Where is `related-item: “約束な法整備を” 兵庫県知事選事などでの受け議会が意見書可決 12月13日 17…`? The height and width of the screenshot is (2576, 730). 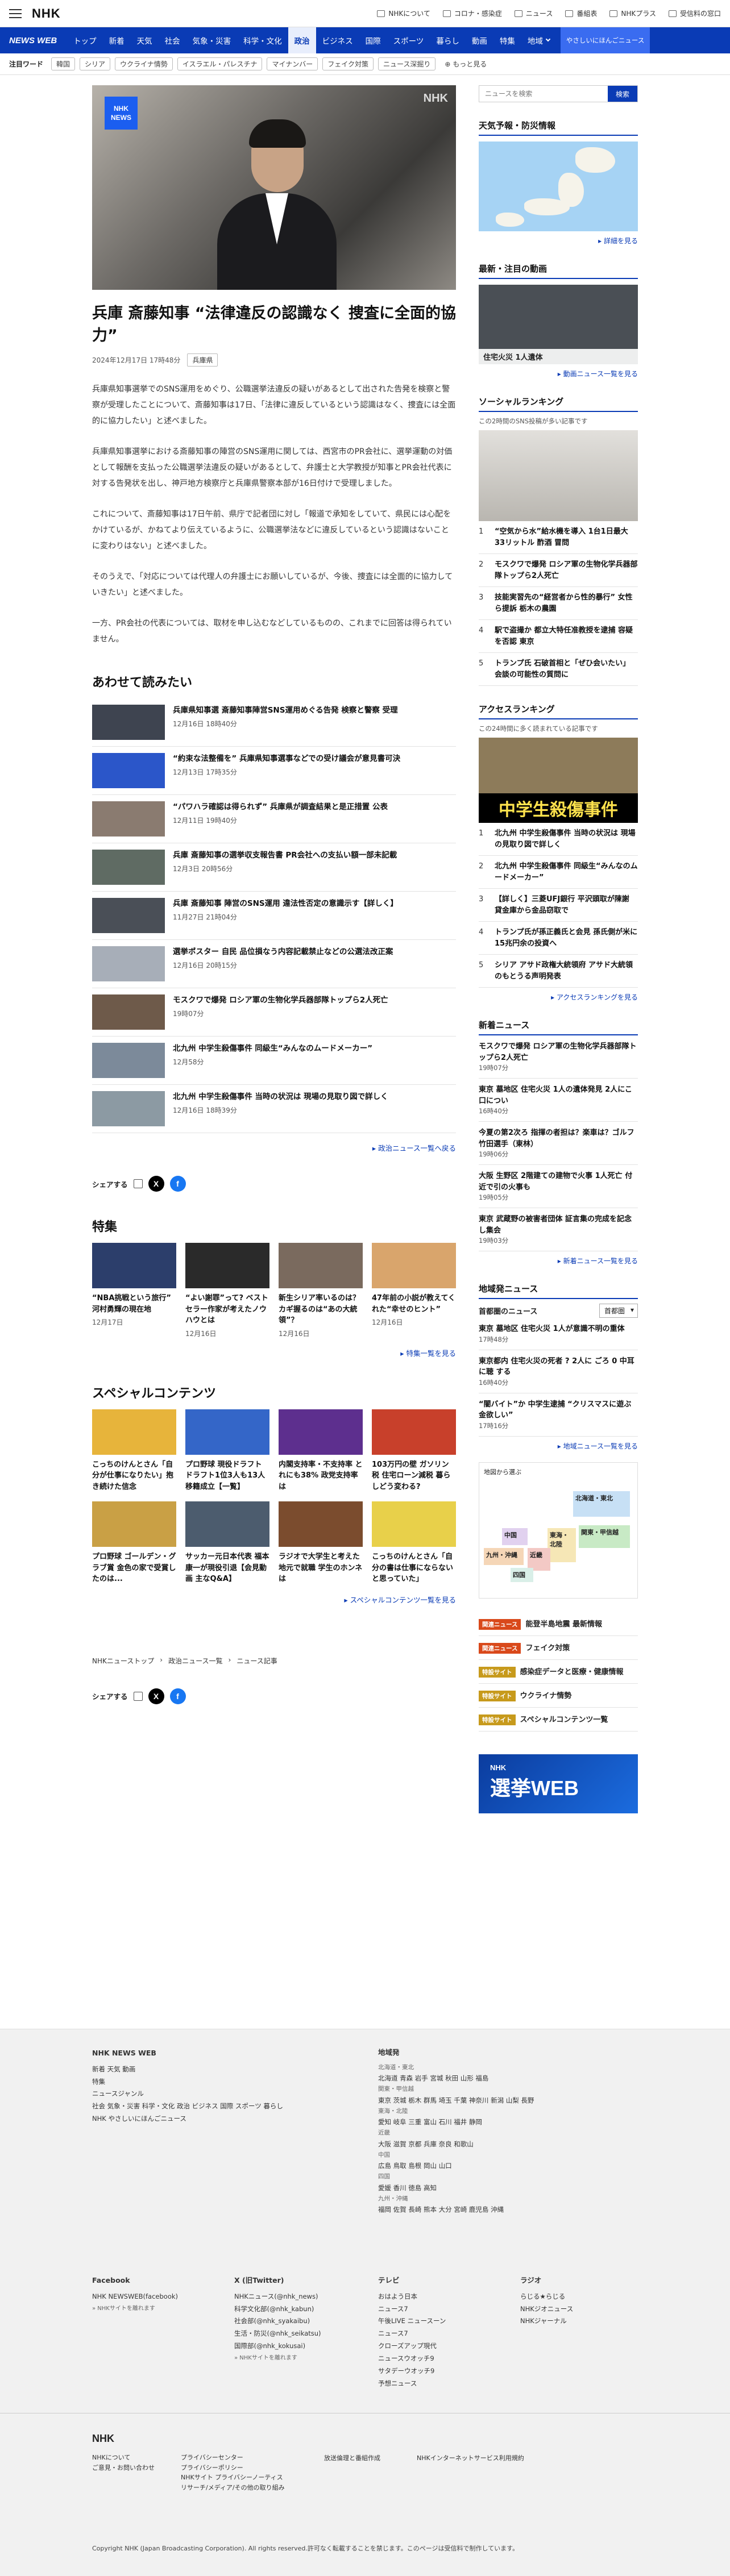 related-item: “約束な法整備を” 兵庫県知事選事などでの受け議会が意見書可決 12月13日 17… is located at coordinates (274, 771).